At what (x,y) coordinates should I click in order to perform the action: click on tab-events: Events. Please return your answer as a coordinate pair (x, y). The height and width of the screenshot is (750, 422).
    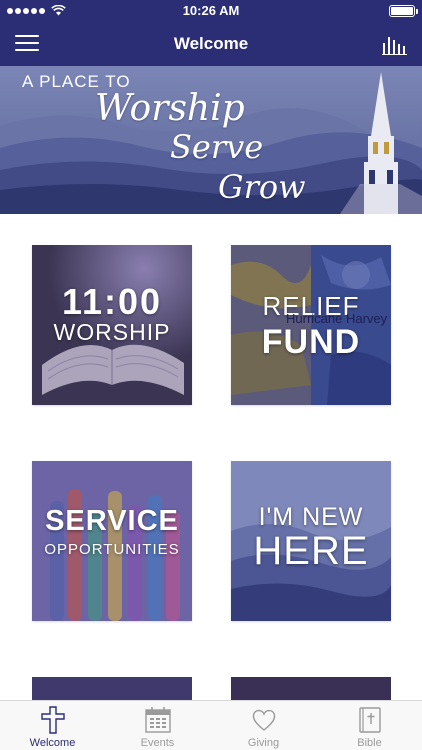
    Looking at the image, I should click on (157, 725).